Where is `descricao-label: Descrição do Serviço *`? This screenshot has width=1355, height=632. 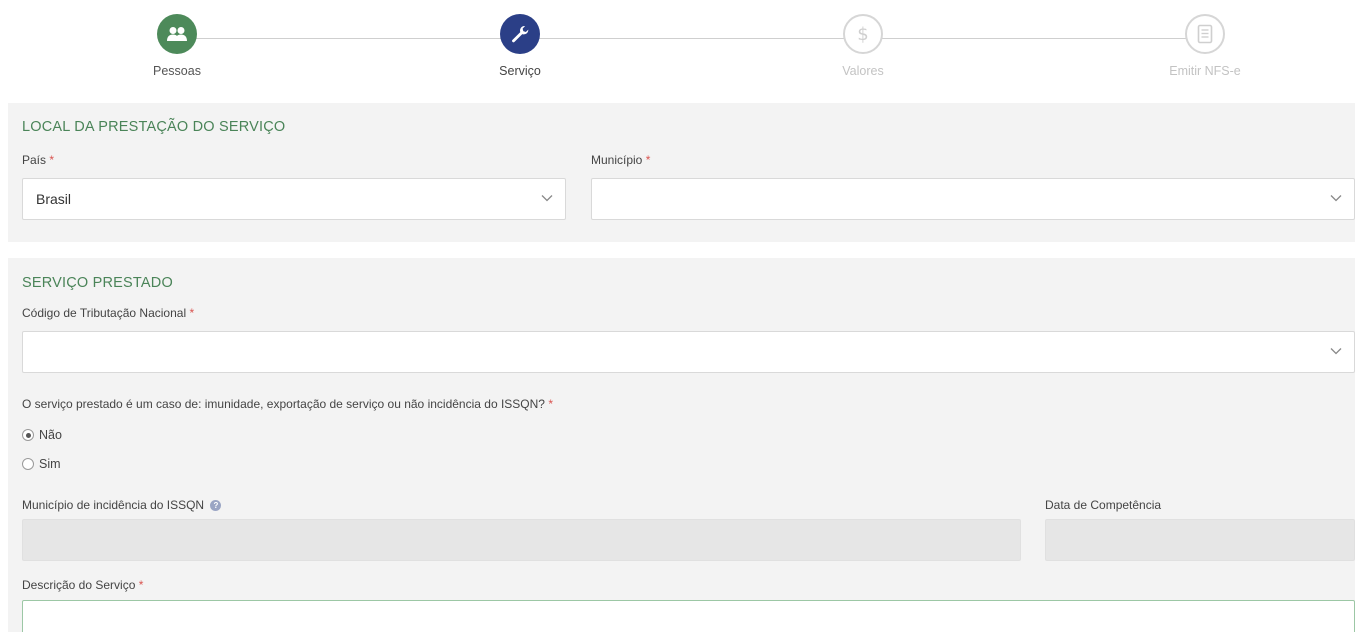 descricao-label: Descrição do Serviço * is located at coordinates (83, 585).